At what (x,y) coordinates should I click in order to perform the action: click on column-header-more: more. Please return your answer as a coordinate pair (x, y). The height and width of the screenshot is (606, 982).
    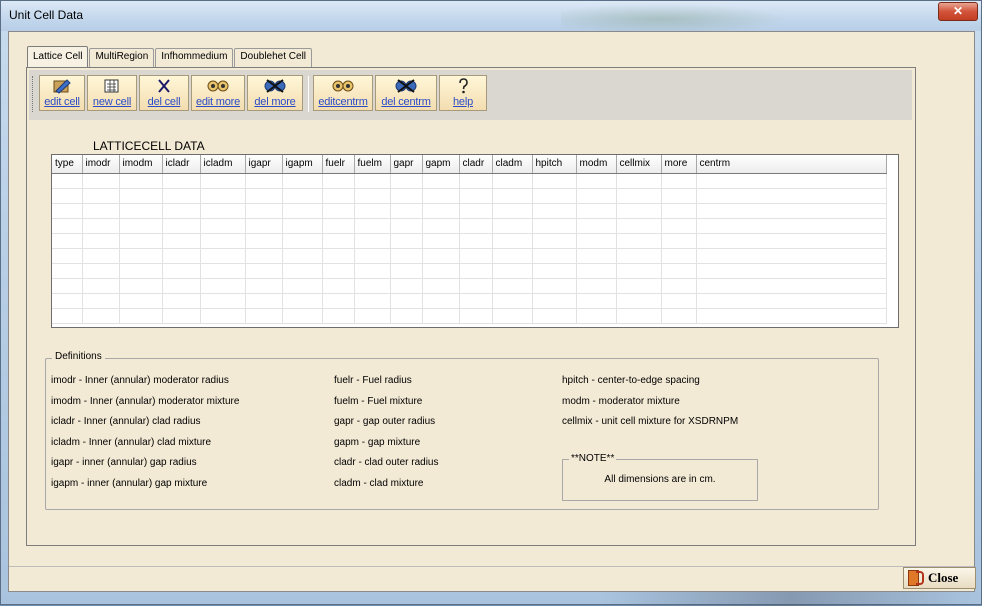
    Looking at the image, I should click on (679, 164).